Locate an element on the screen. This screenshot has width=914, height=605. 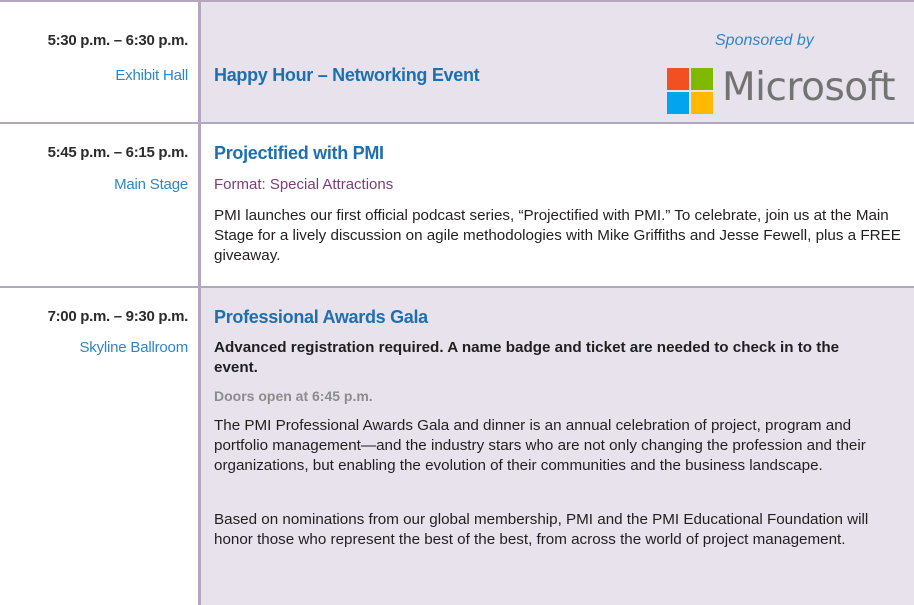
logo-square-green is located at coordinates (702, 79).